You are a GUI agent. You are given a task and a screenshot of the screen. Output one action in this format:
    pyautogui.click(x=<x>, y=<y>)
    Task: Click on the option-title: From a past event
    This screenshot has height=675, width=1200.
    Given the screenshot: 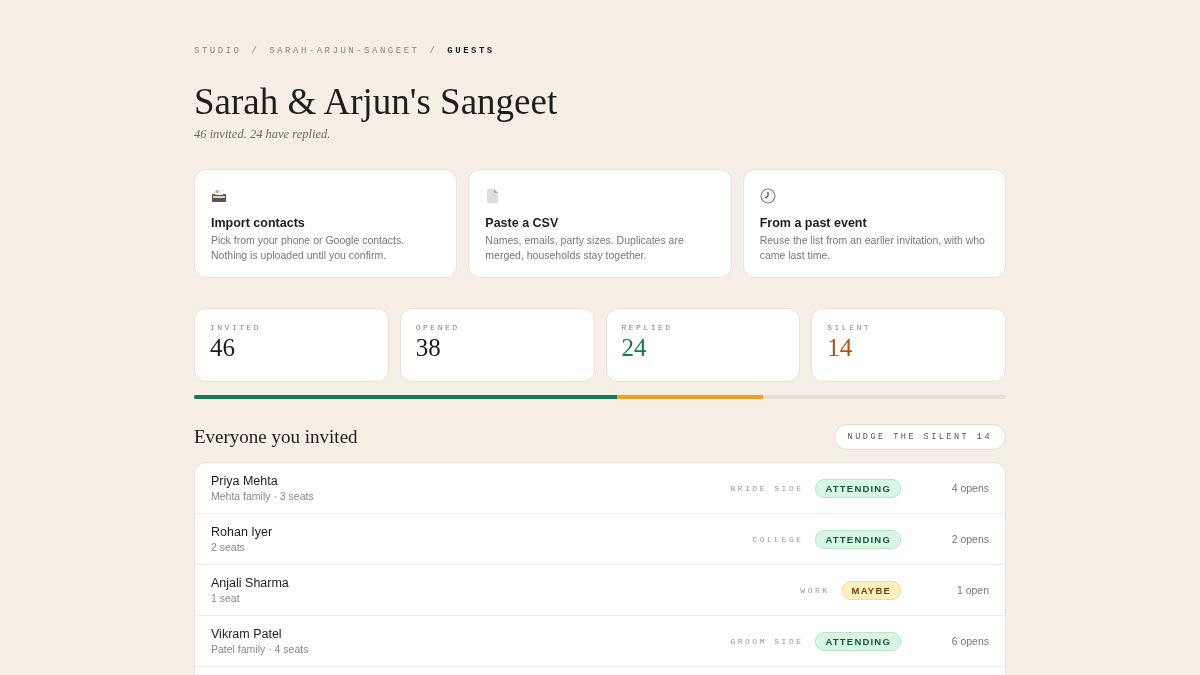 What is the action you would take?
    pyautogui.click(x=813, y=223)
    